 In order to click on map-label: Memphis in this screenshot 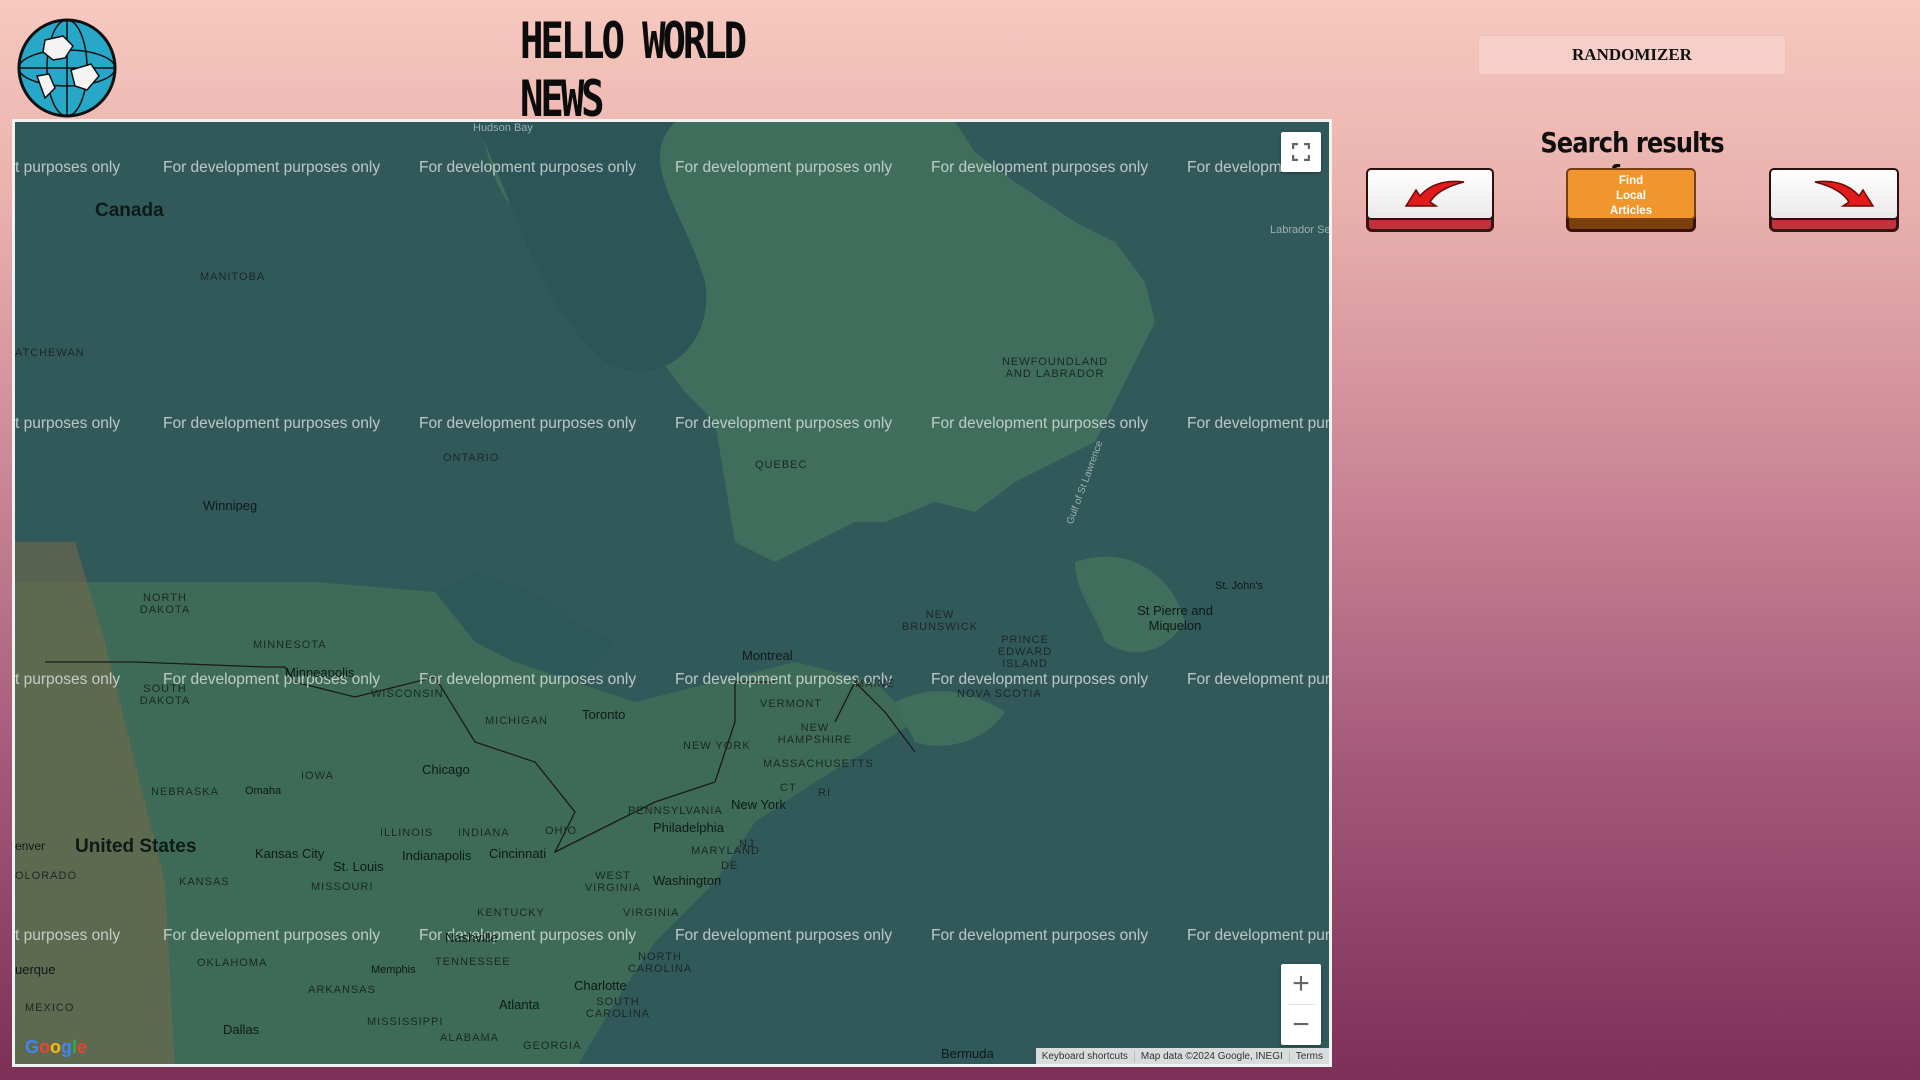, I will do `click(393, 970)`.